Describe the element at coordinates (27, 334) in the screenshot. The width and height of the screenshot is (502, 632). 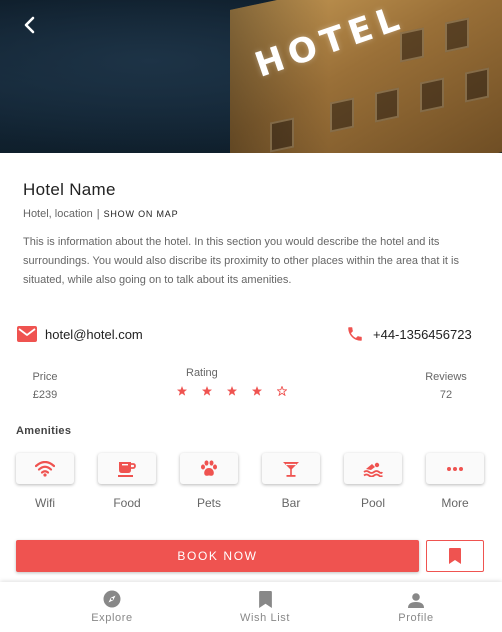
I see `email-icon` at that location.